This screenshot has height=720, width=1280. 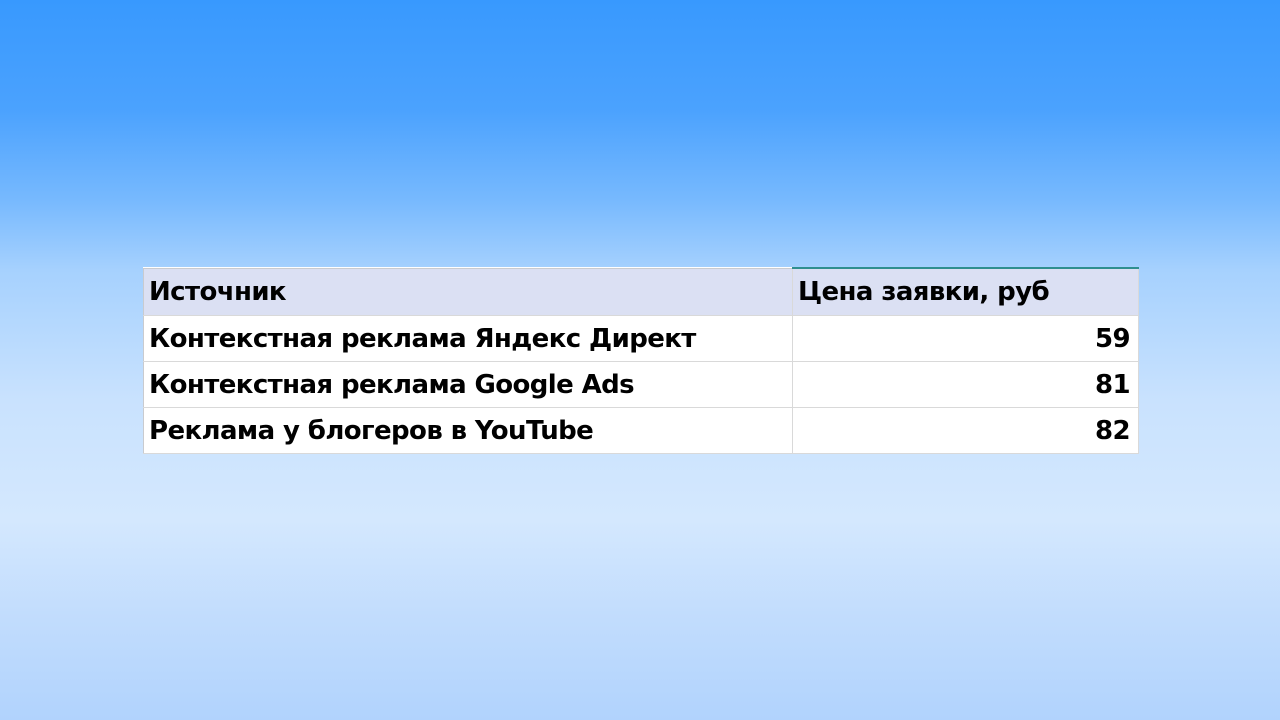 I want to click on price-cell: 82, so click(x=965, y=430).